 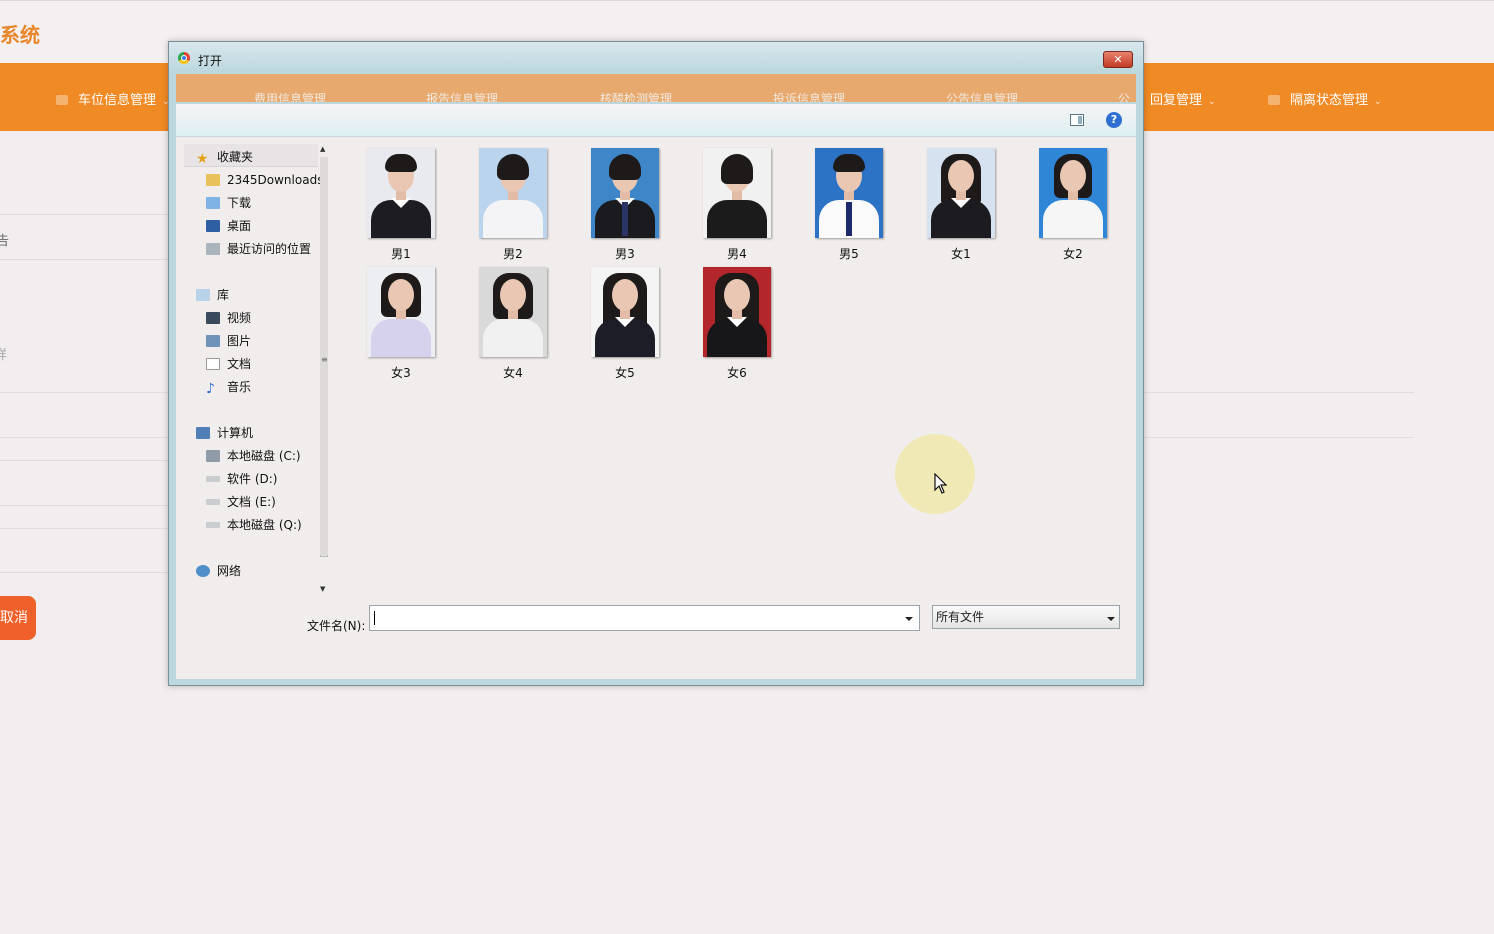 I want to click on scroll-down-icon: ▼, so click(x=322, y=589).